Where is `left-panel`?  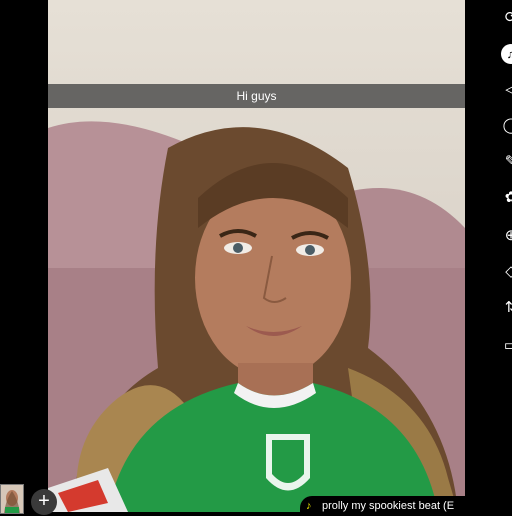
left-panel is located at coordinates (24, 256).